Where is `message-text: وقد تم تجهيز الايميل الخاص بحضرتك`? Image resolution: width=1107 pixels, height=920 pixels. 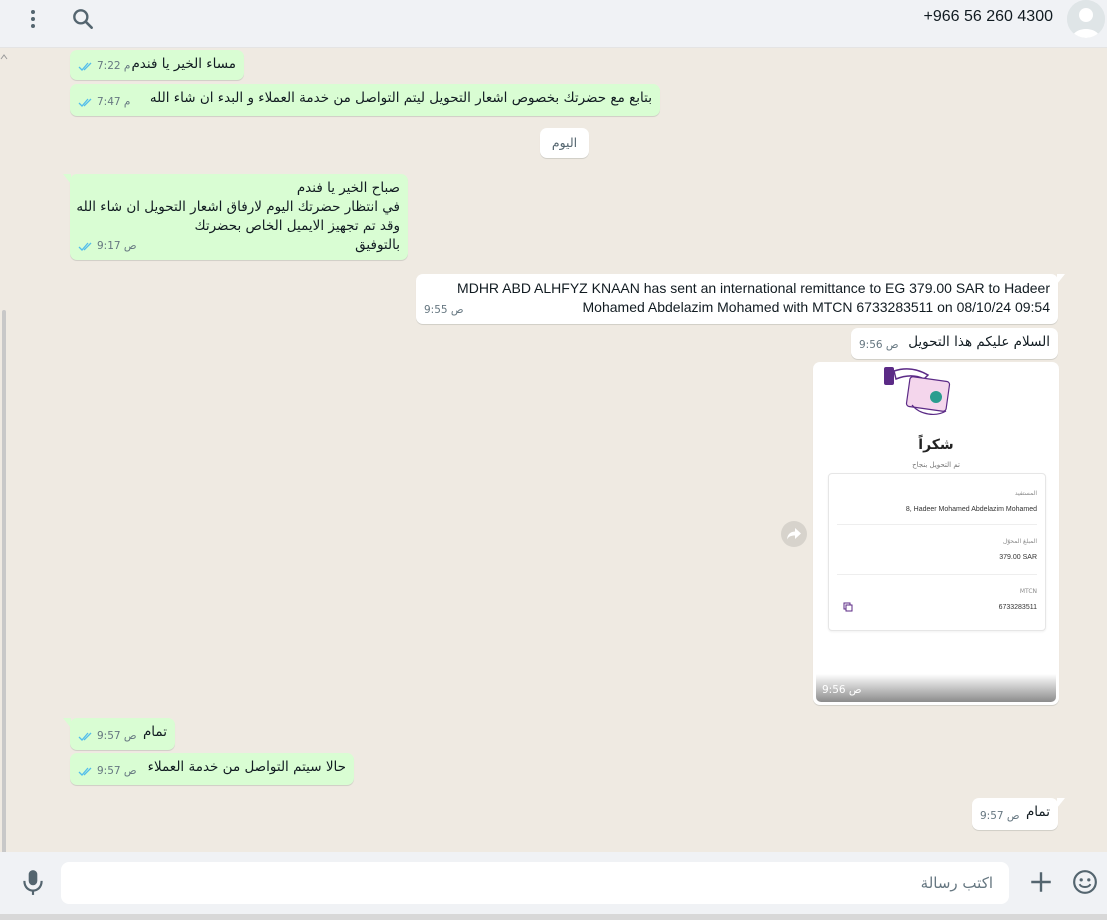
message-text: وقد تم تجهيز الايميل الخاص بحضرتك is located at coordinates (297, 226).